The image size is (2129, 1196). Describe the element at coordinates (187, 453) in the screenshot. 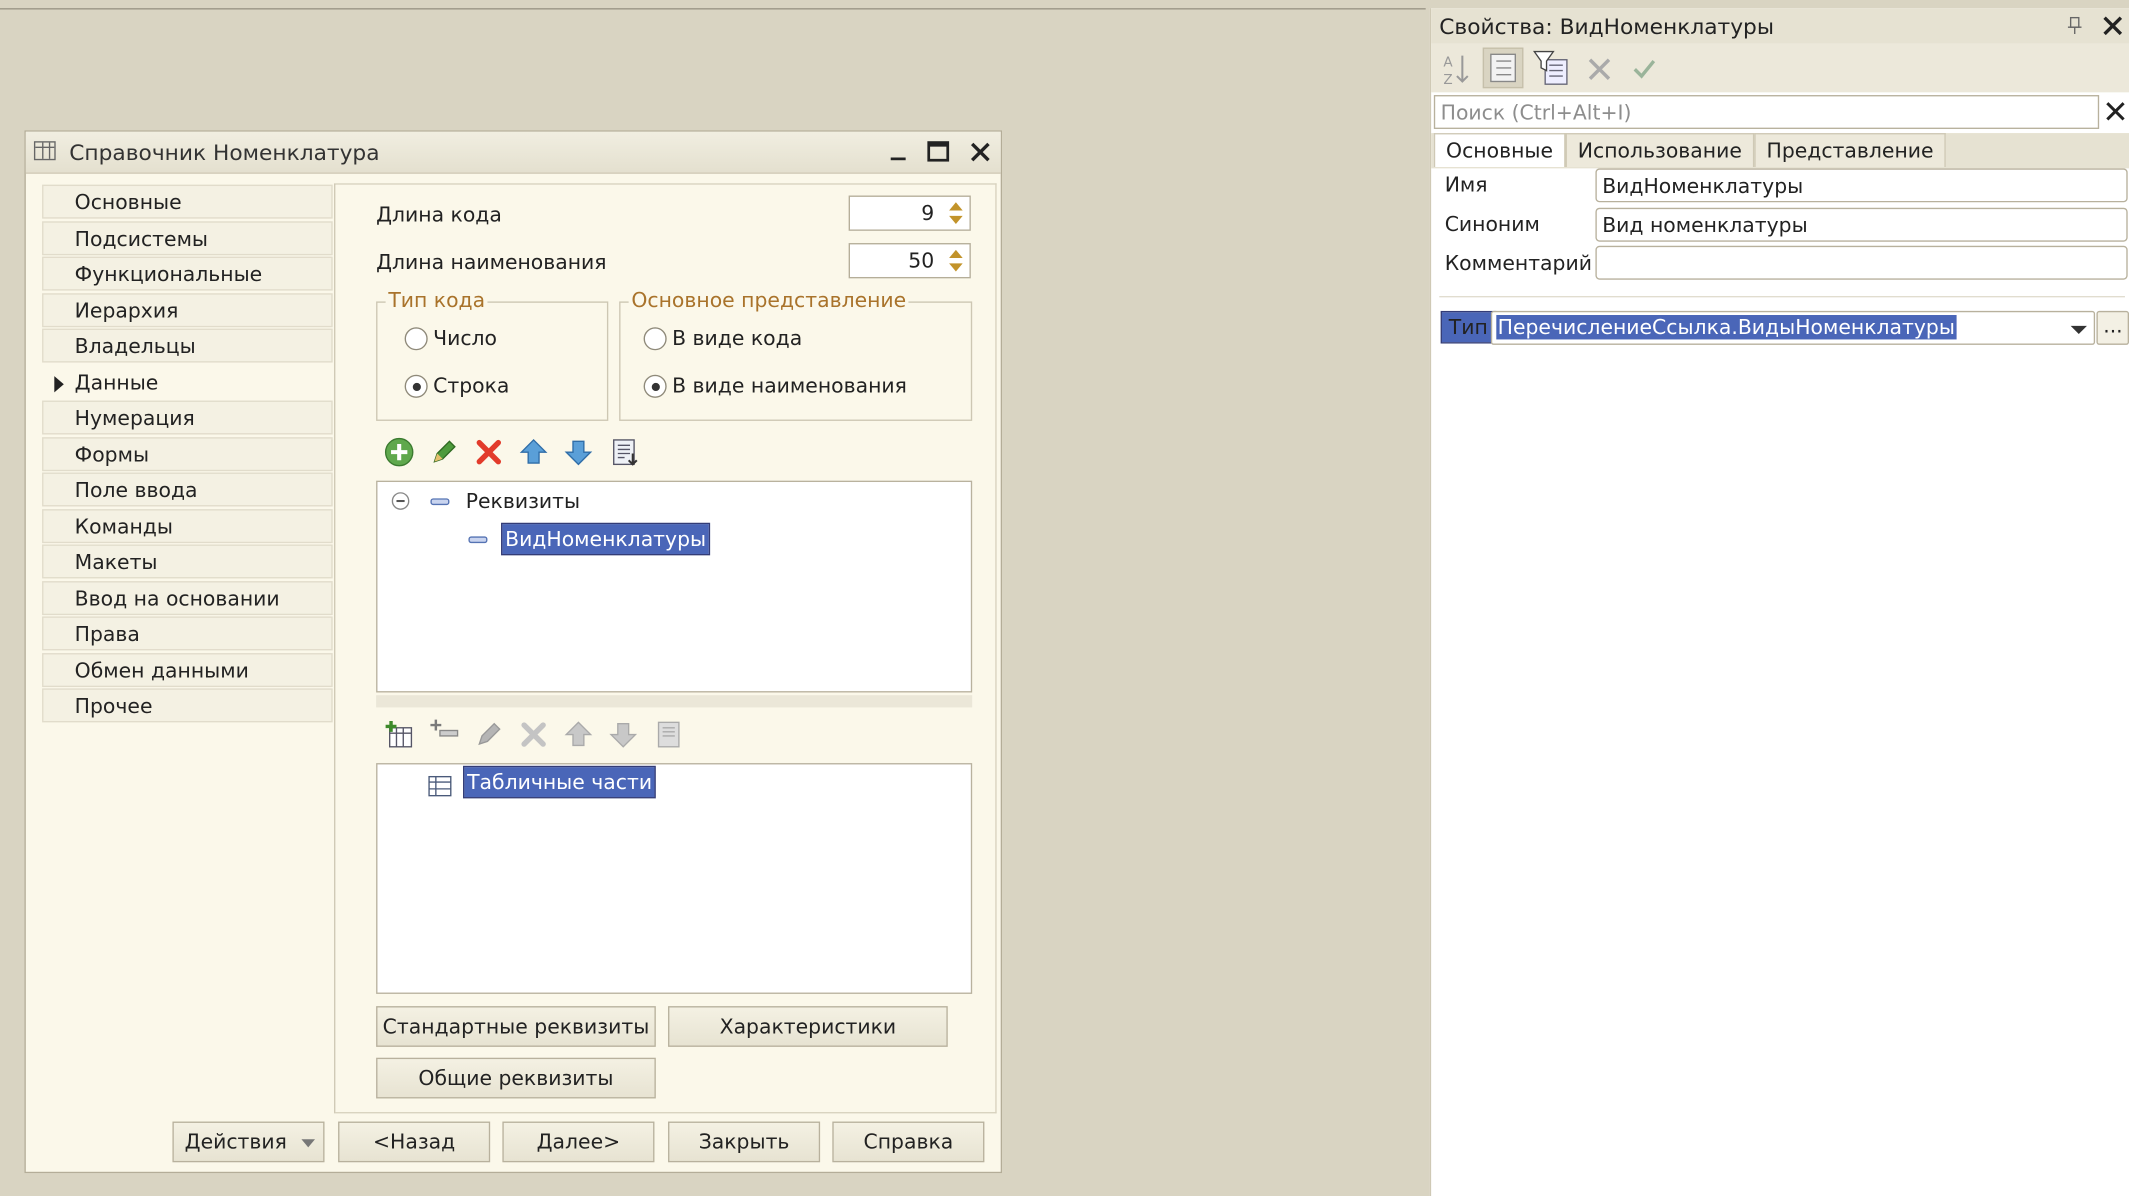

I see `nav-item-forms: Формы` at that location.